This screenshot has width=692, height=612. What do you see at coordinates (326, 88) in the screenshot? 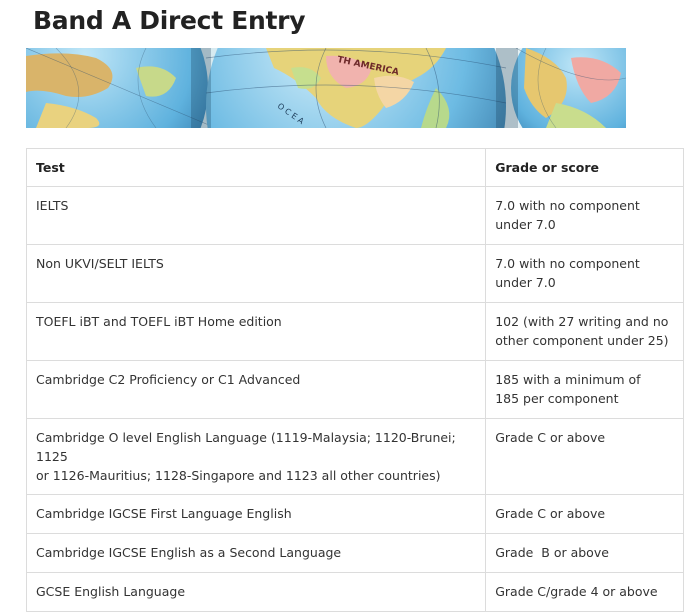
I see `globes-banner-image: TH AMERICA O C E A` at bounding box center [326, 88].